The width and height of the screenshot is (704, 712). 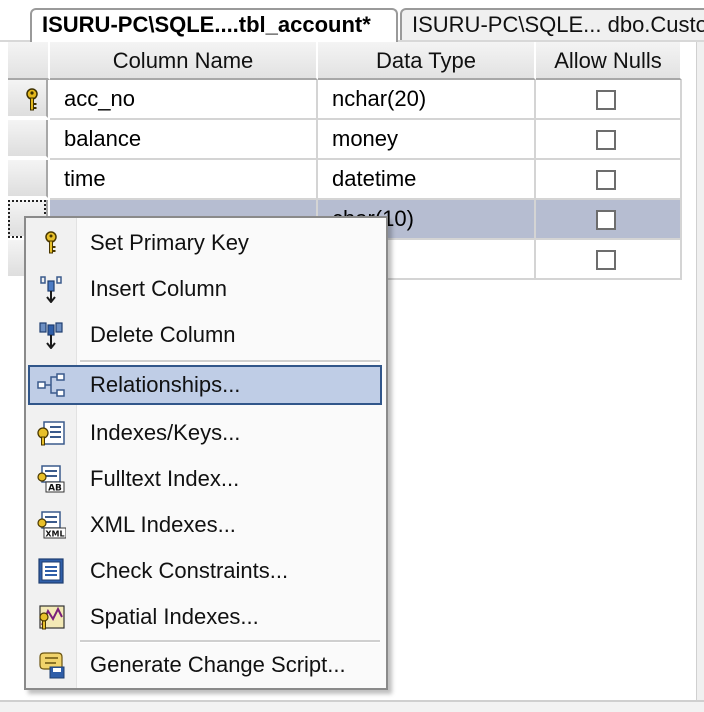 I want to click on menu-item-set-primary-key: Set Primary Key, so click(x=206, y=243).